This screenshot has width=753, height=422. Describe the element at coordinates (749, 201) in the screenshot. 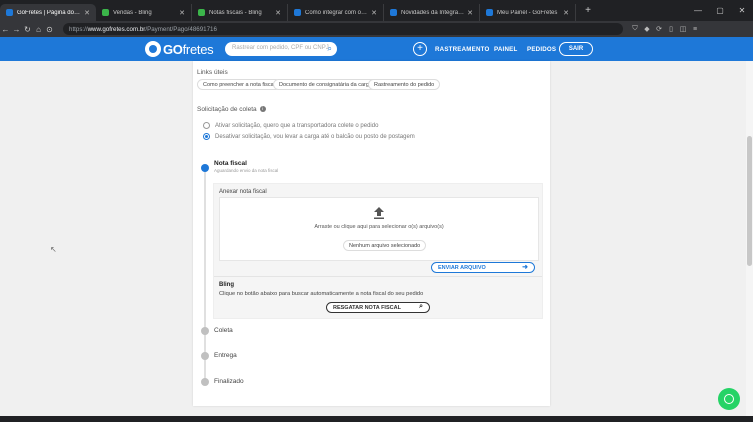

I see `scrollbar-thumb` at that location.